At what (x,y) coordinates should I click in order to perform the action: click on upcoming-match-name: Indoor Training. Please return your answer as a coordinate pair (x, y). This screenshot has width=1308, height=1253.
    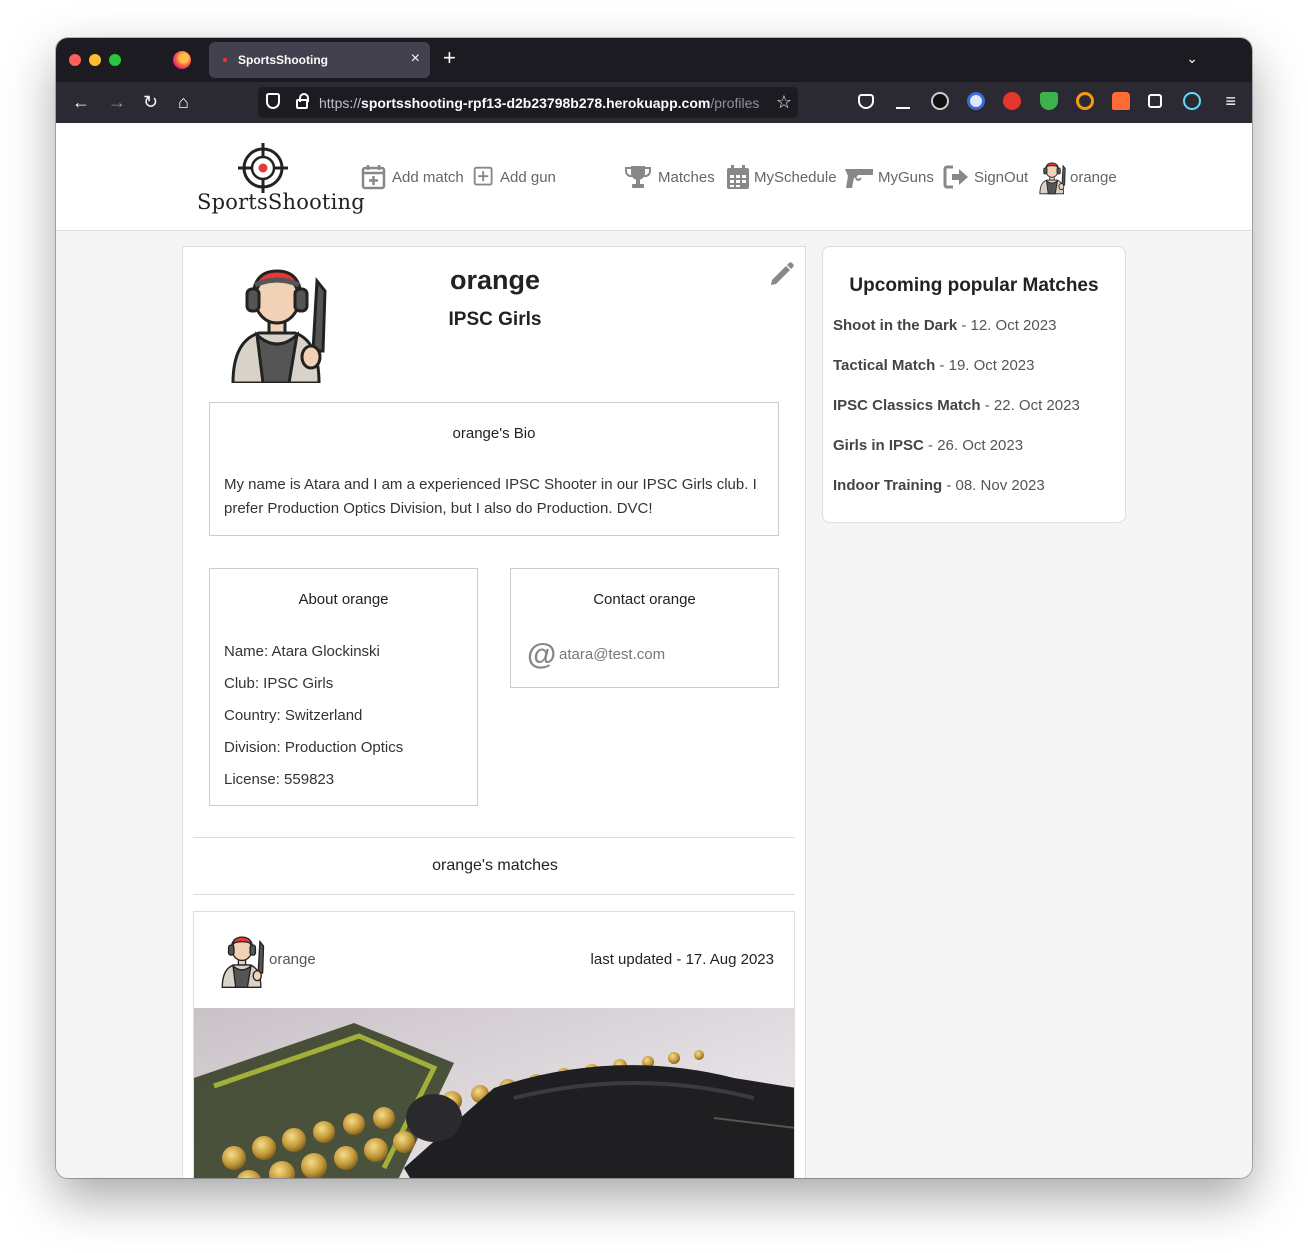
    Looking at the image, I should click on (888, 485).